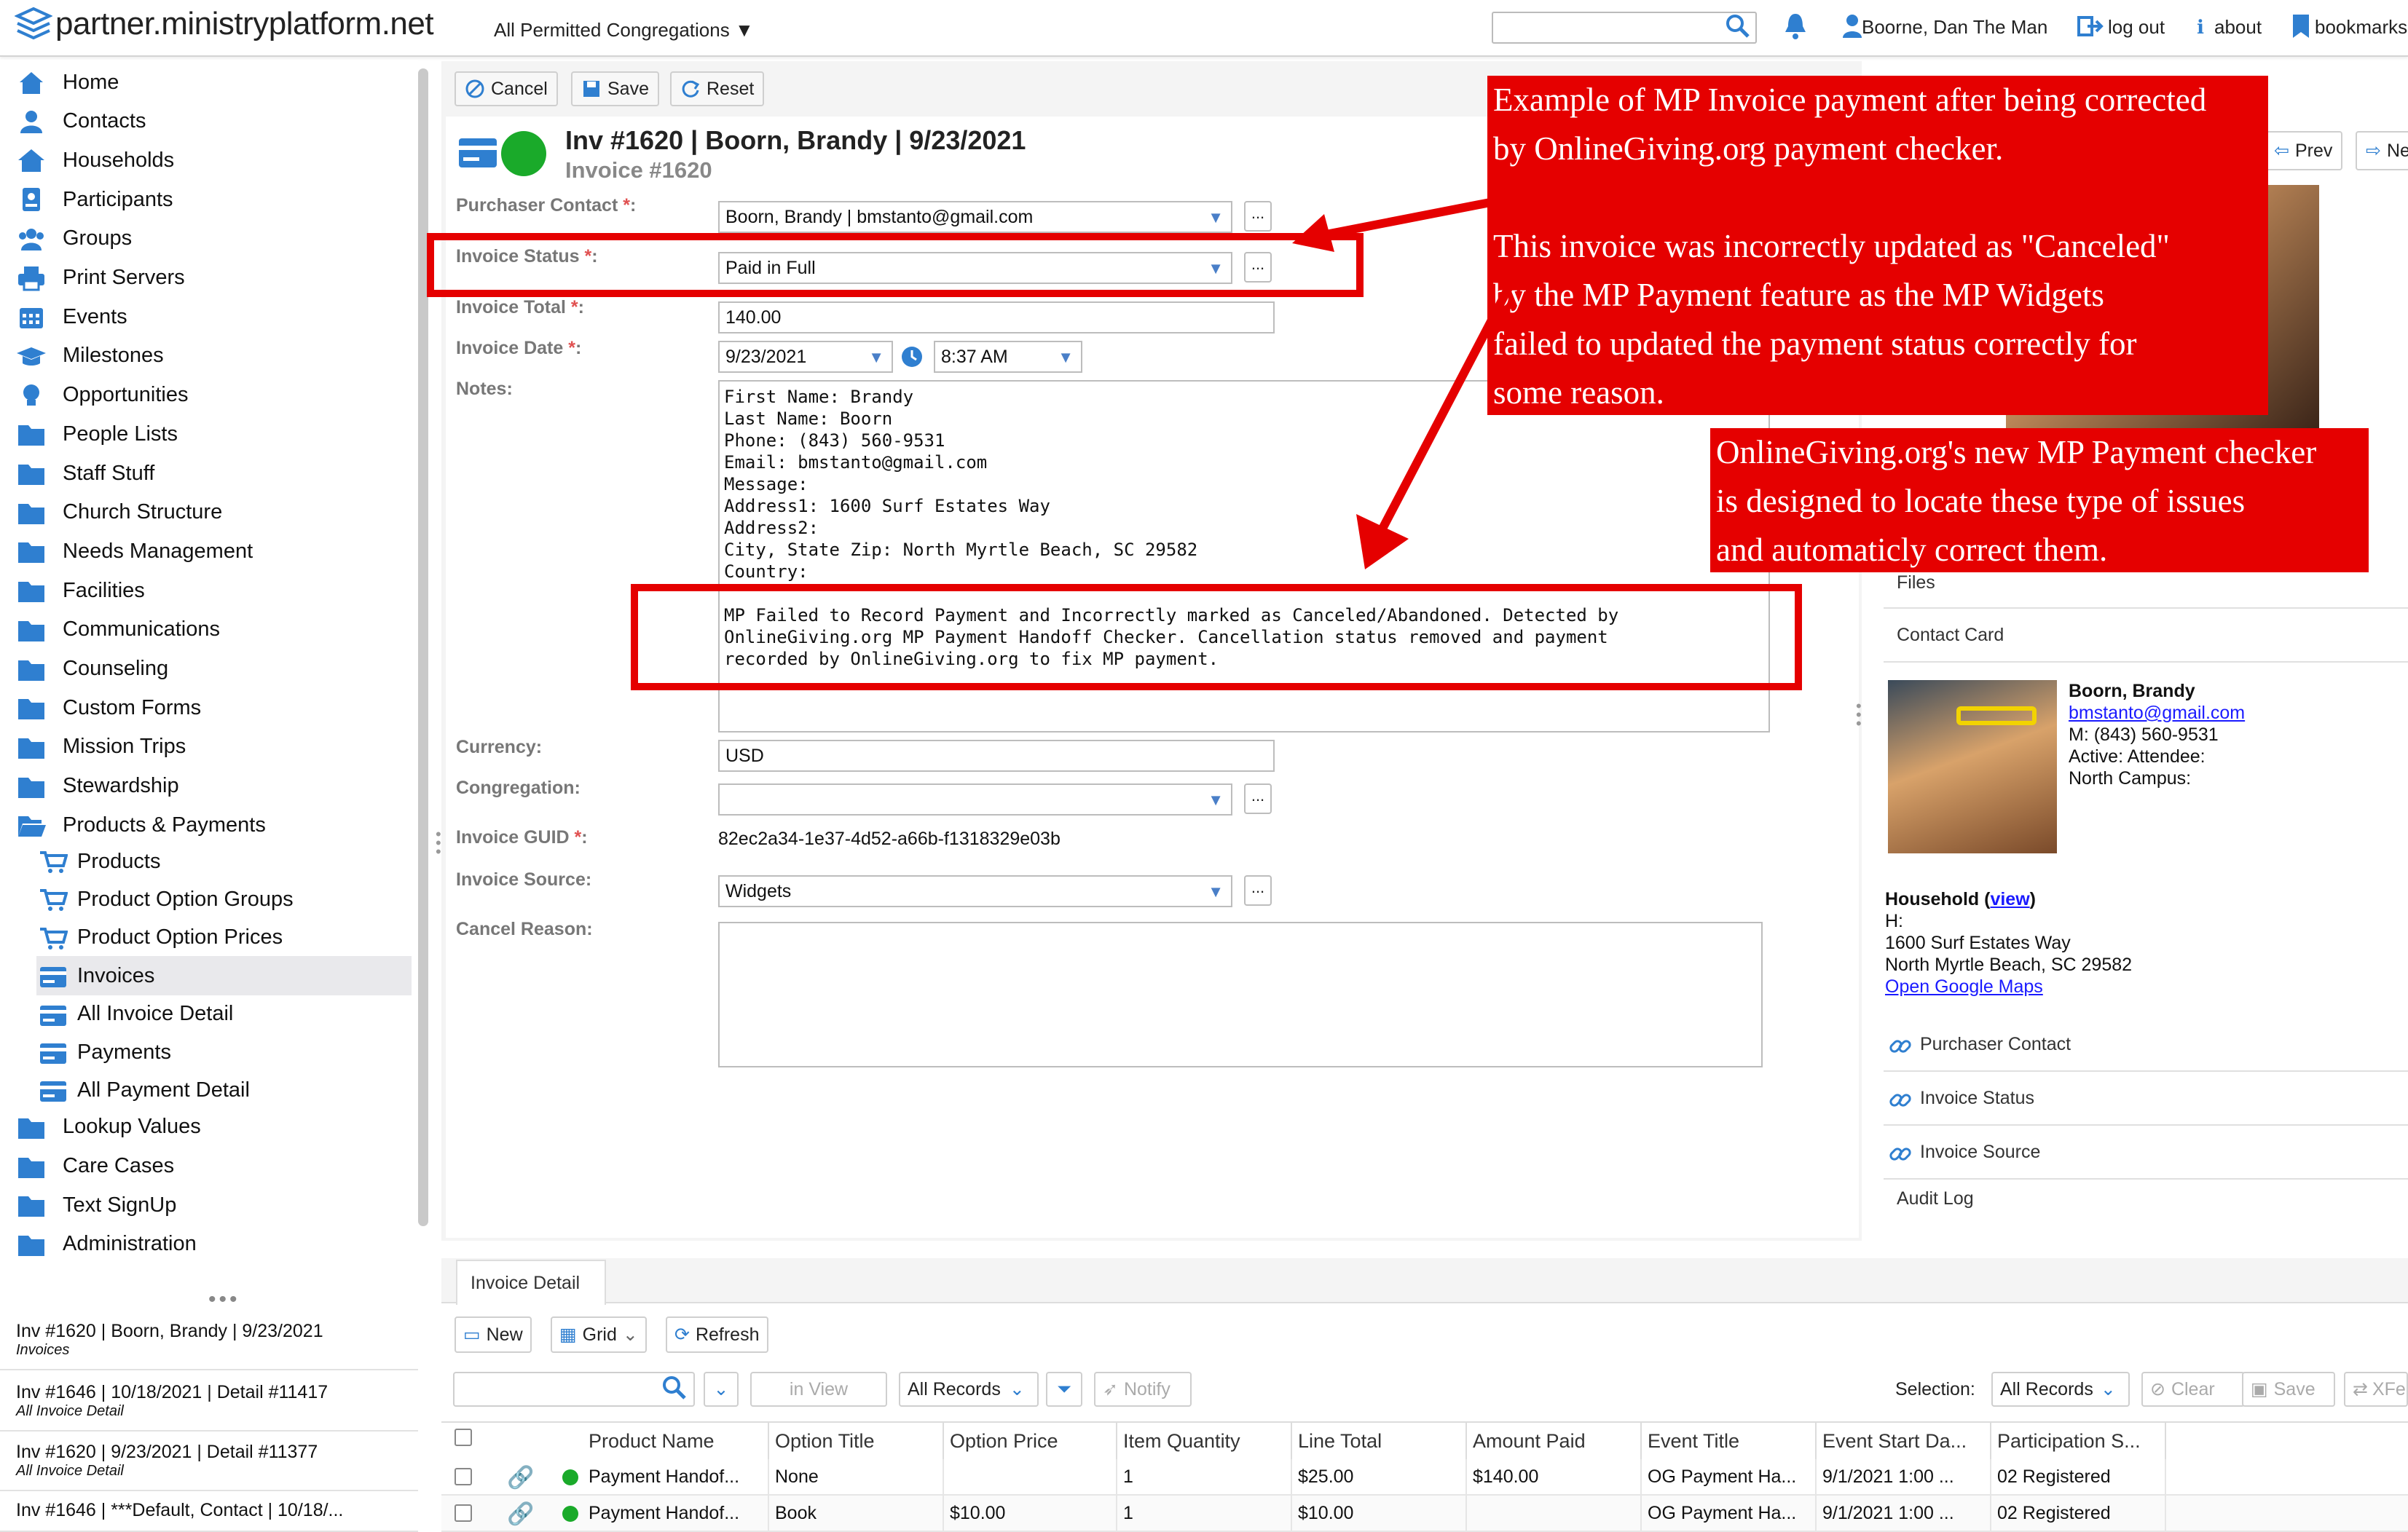  What do you see at coordinates (1008, 357) in the screenshot?
I see `invoice-time-input: 8:37 AM ▼` at bounding box center [1008, 357].